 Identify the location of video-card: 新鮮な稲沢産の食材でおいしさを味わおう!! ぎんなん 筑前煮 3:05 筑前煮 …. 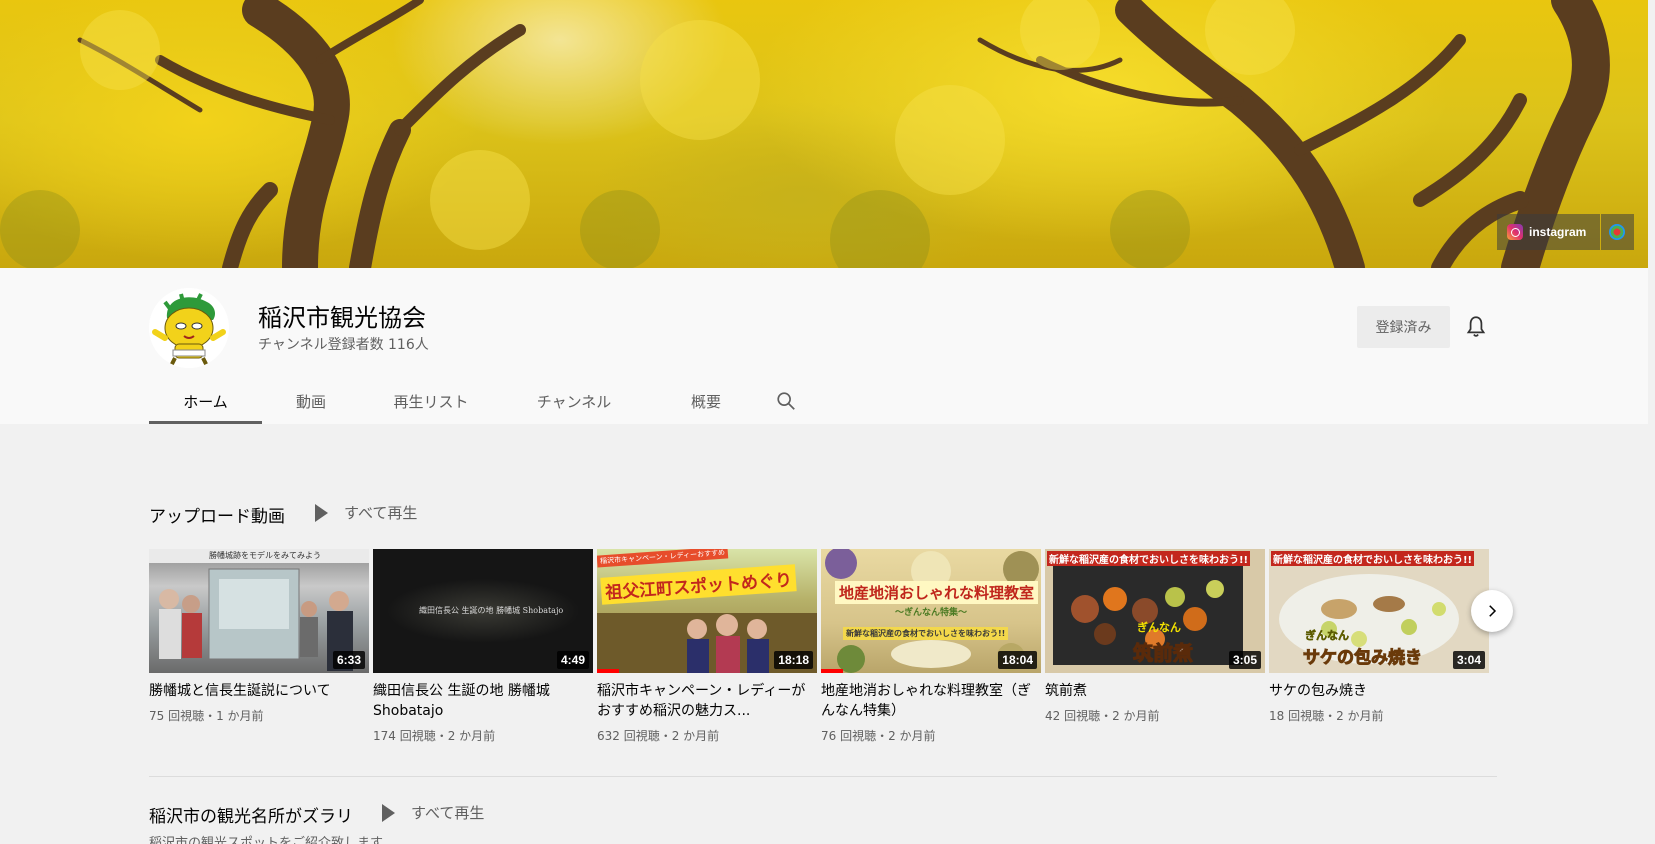
(1155, 636).